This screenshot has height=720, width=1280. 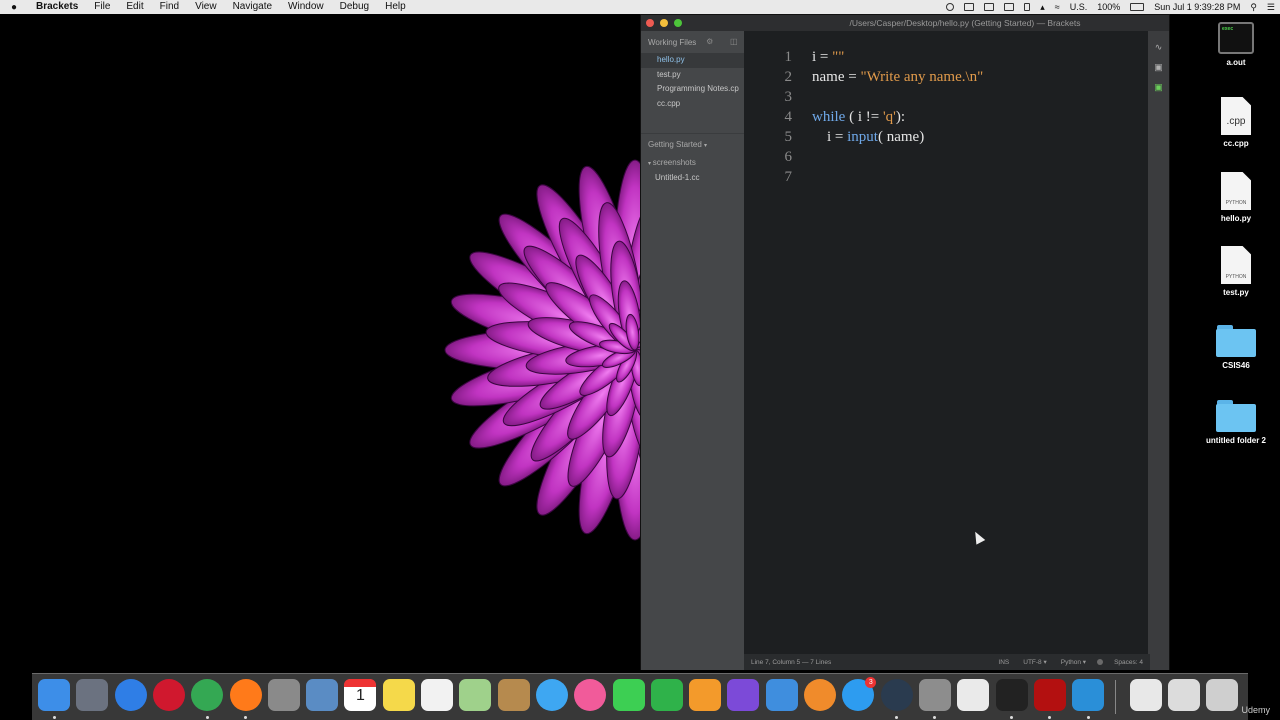 What do you see at coordinates (102, 7) in the screenshot?
I see `menu-file: File` at bounding box center [102, 7].